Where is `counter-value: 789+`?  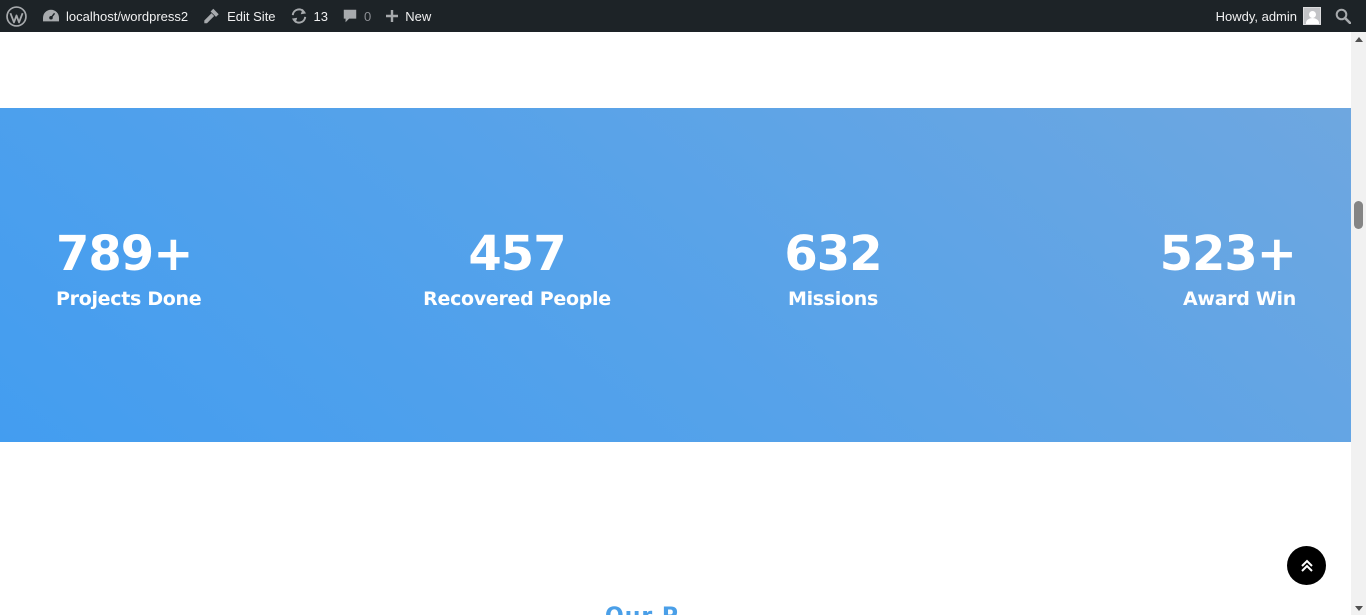 counter-value: 789+ is located at coordinates (124, 254).